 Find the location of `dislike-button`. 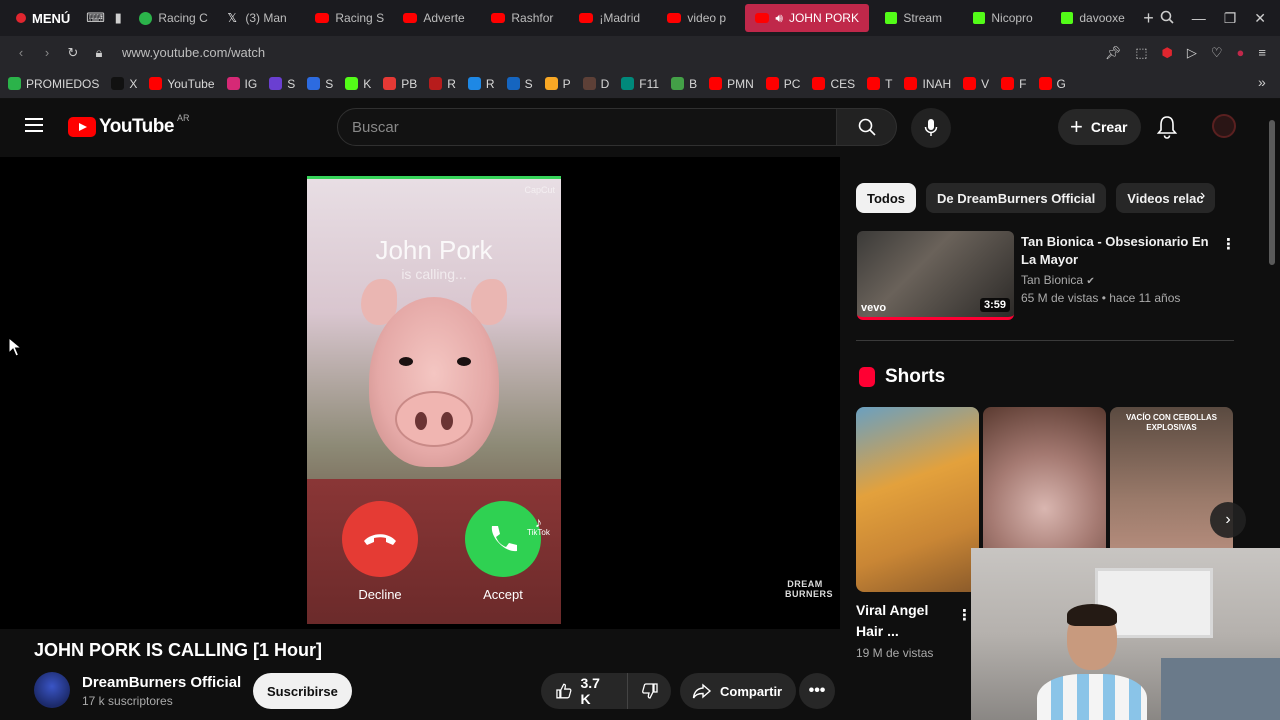

dislike-button is located at coordinates (649, 691).